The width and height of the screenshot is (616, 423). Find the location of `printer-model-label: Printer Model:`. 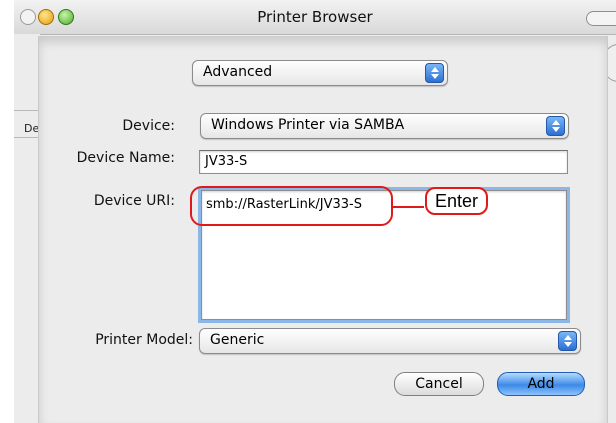

printer-model-label: Printer Model: is located at coordinates (144, 340).